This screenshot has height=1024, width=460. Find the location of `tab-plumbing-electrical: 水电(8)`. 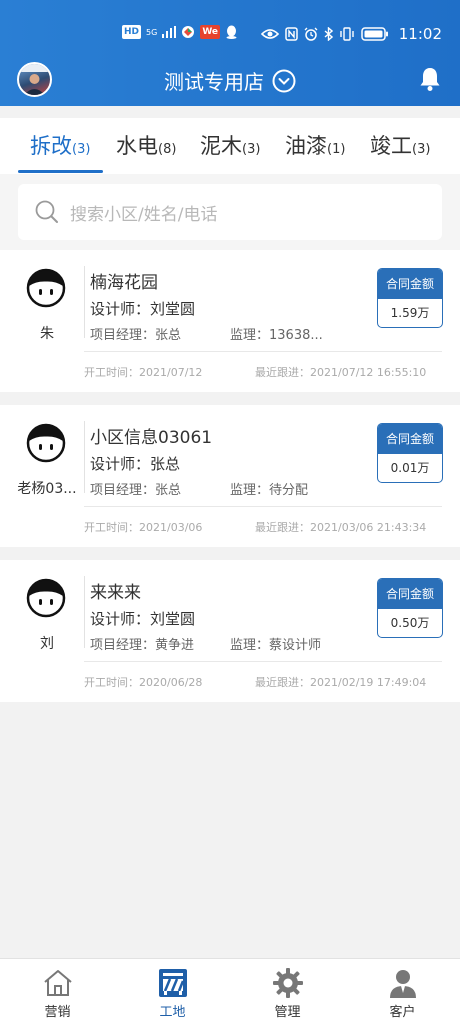

tab-plumbing-electrical: 水电(8) is located at coordinates (146, 145).